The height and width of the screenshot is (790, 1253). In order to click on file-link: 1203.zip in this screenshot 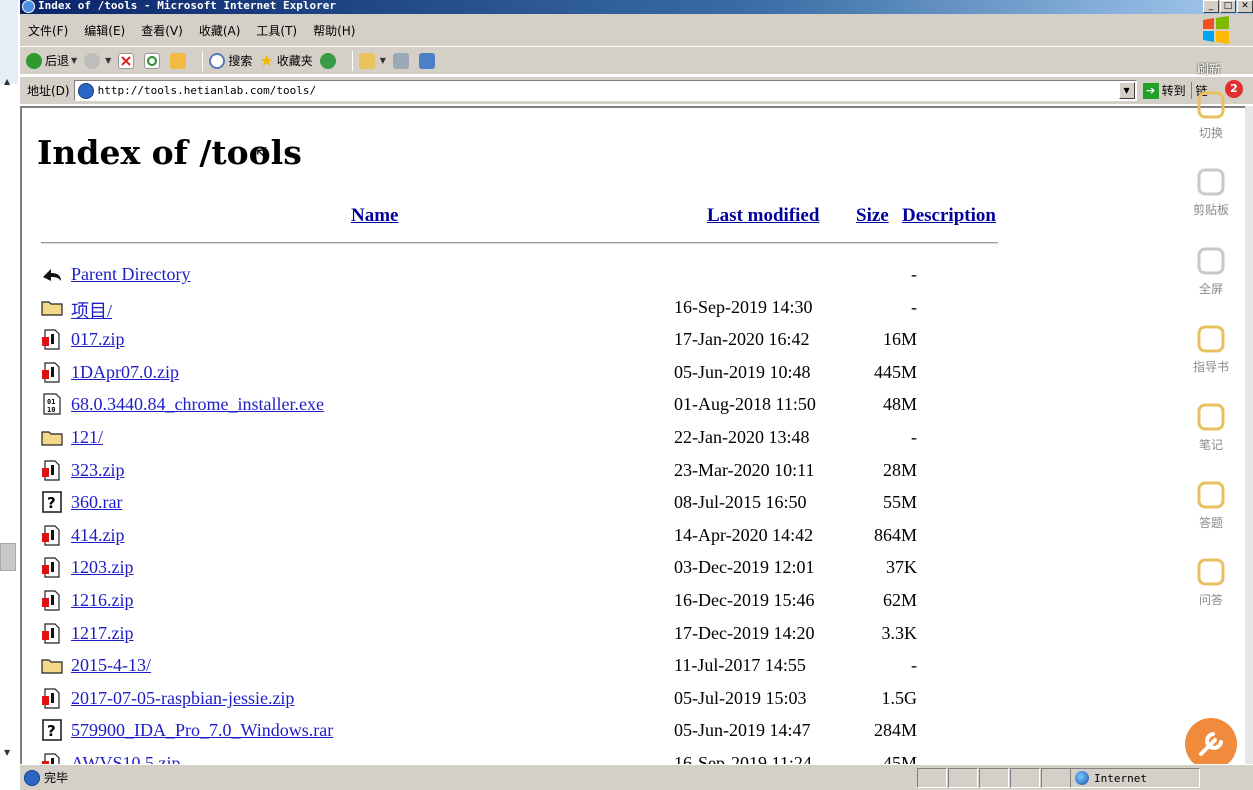, I will do `click(102, 567)`.